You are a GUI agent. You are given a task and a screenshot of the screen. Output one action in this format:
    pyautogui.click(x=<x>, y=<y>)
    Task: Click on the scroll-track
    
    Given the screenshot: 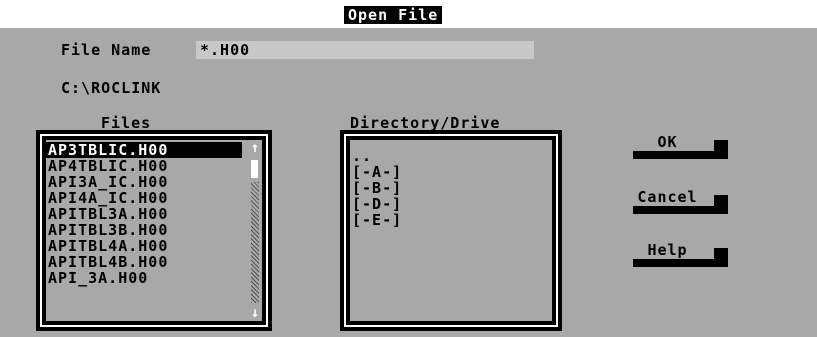 What is the action you would take?
    pyautogui.click(x=255, y=242)
    